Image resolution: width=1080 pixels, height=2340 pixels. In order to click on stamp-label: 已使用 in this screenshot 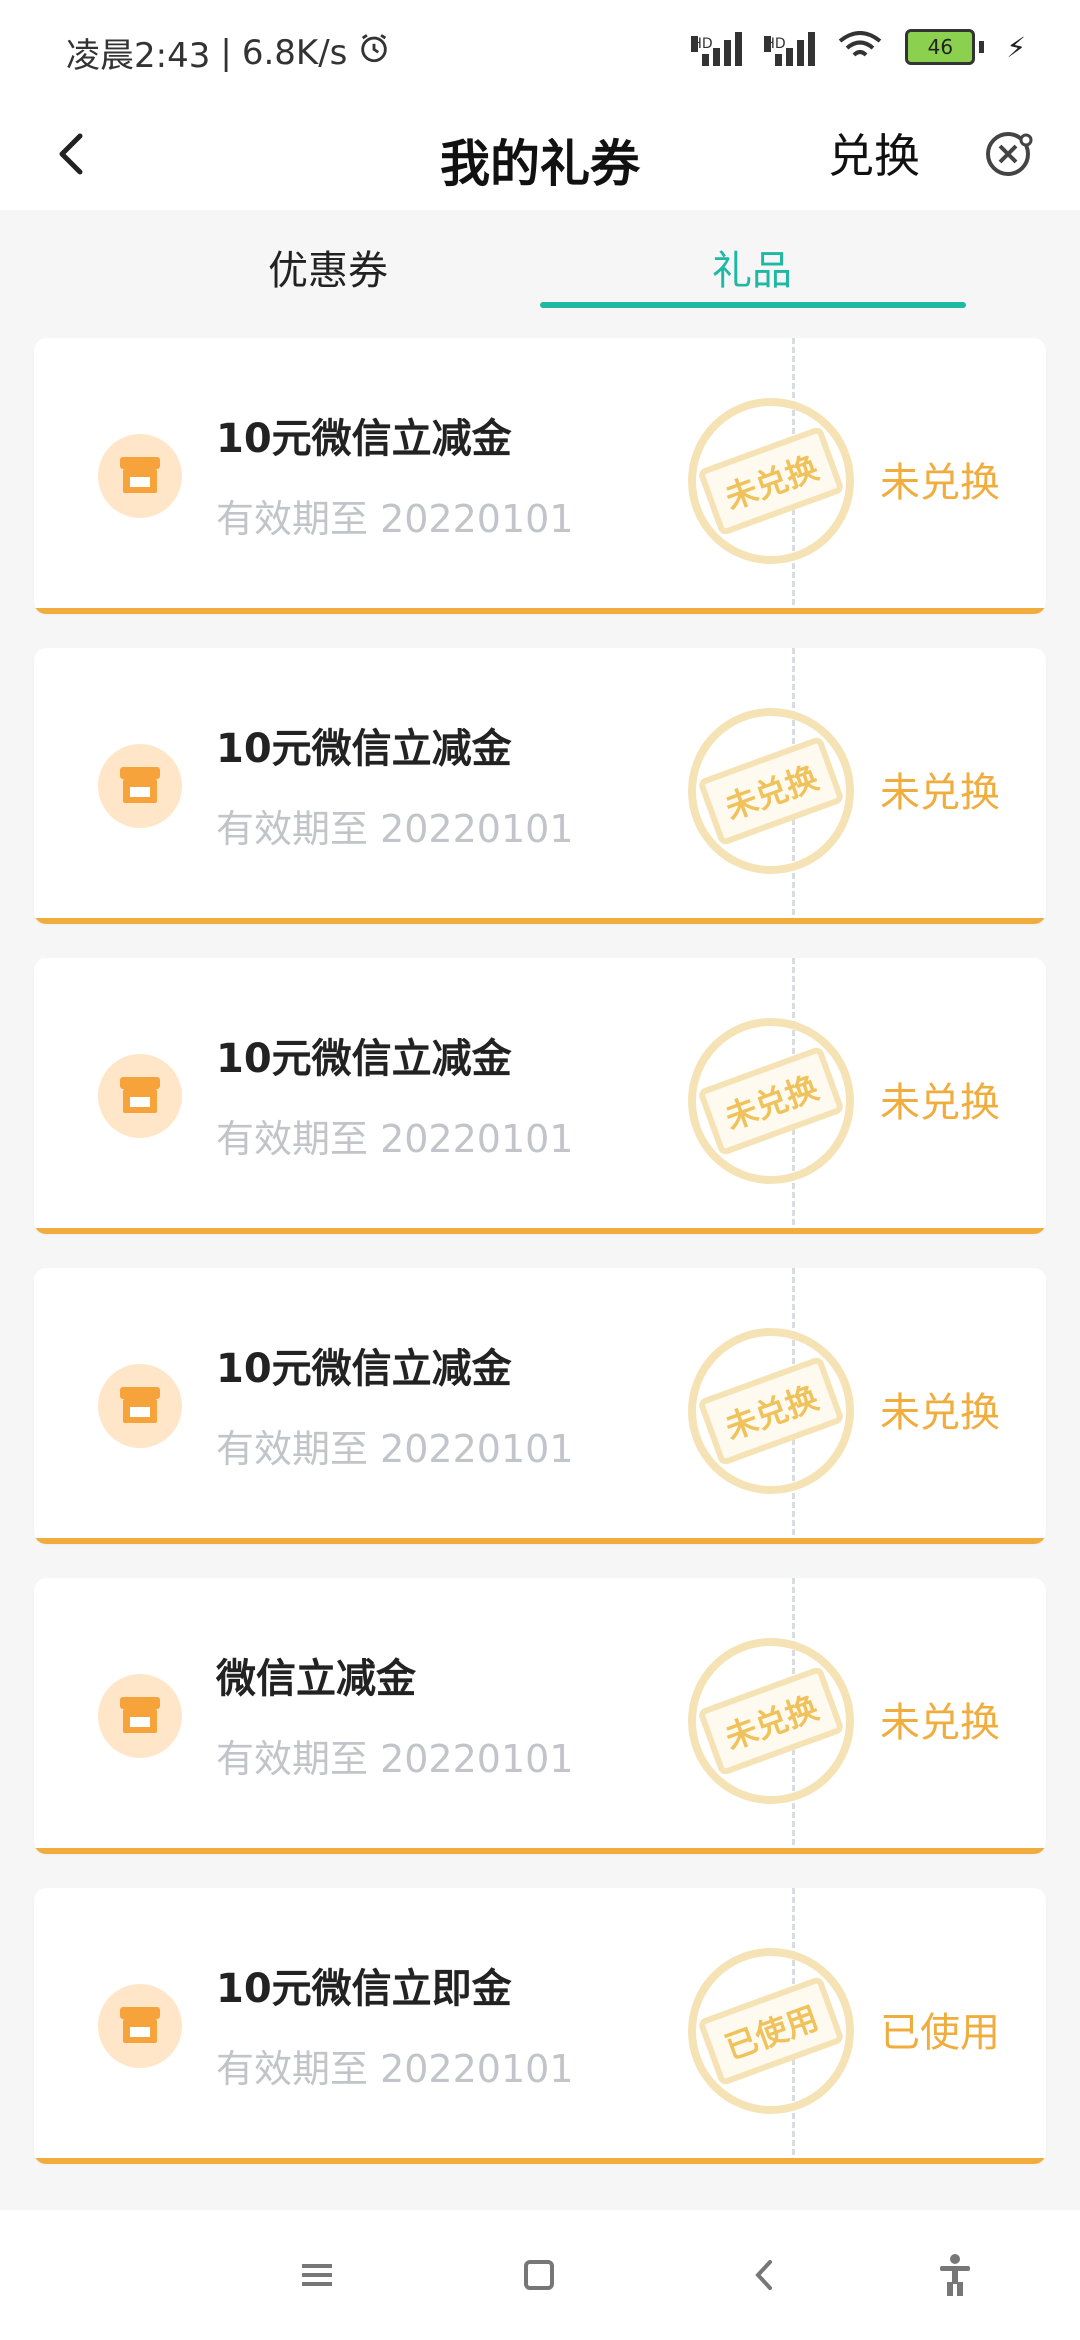, I will do `click(770, 2031)`.